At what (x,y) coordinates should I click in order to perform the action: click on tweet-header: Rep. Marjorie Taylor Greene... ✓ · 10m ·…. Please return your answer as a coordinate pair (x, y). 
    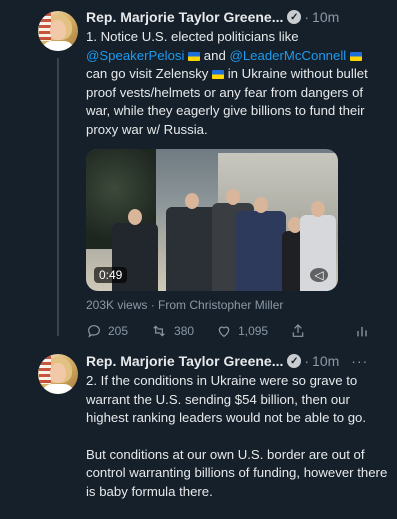
    Looking at the image, I should click on (241, 361).